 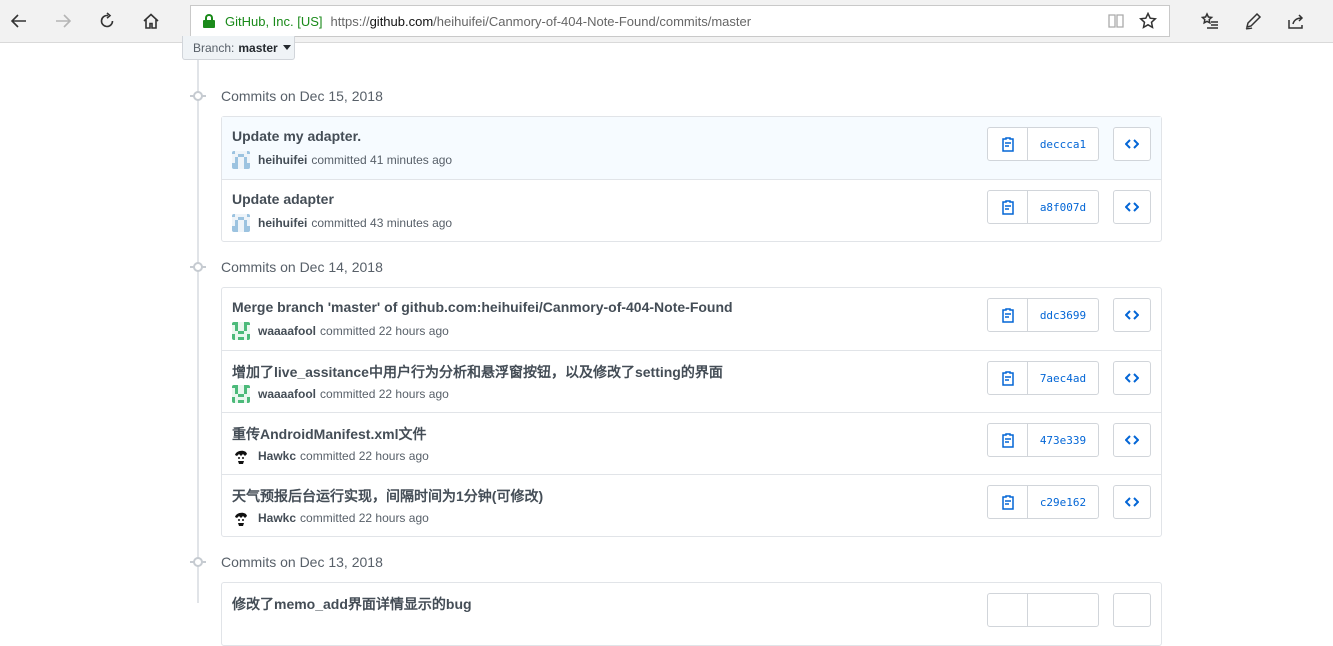 I want to click on commit-meta: Hawkc committed 22 hours ago, so click(x=330, y=518).